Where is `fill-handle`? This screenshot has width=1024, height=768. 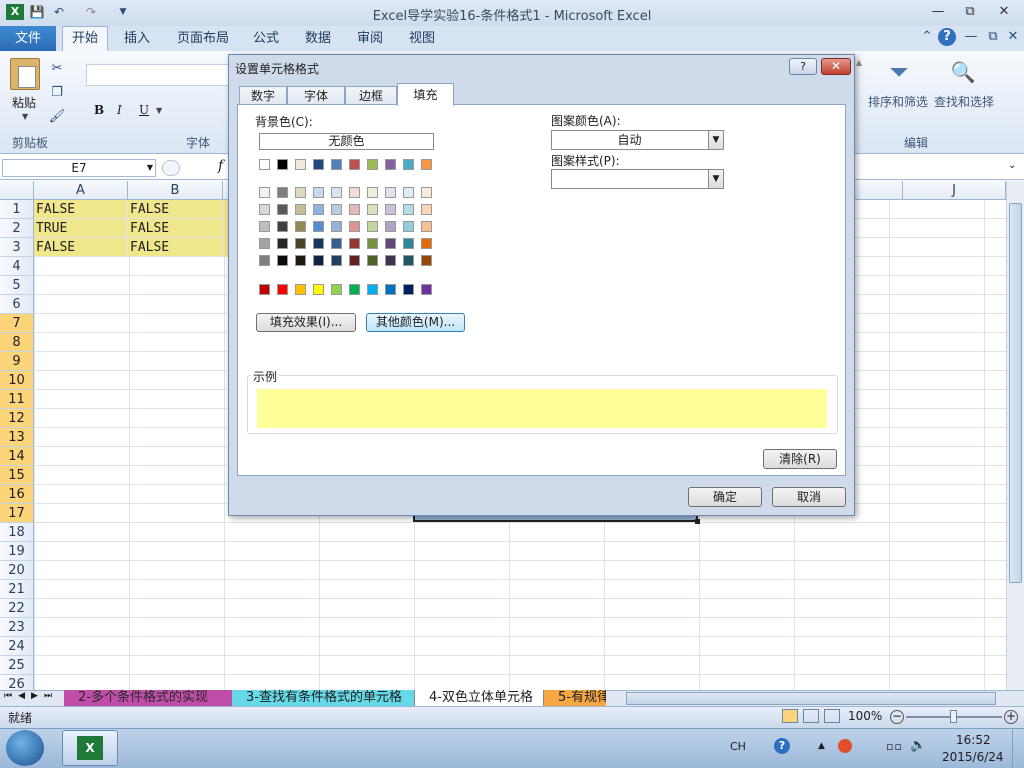 fill-handle is located at coordinates (697, 521).